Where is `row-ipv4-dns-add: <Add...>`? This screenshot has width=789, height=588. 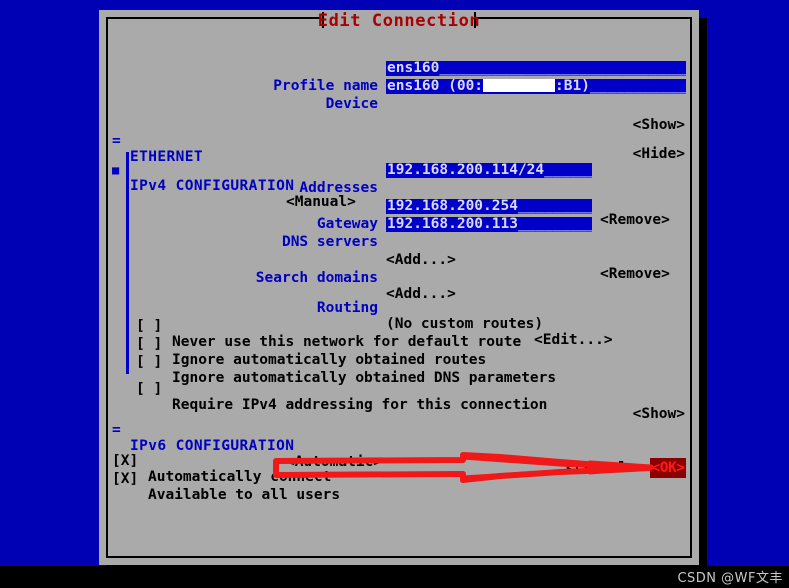 row-ipv4-dns-add: <Add...> is located at coordinates (399, 252).